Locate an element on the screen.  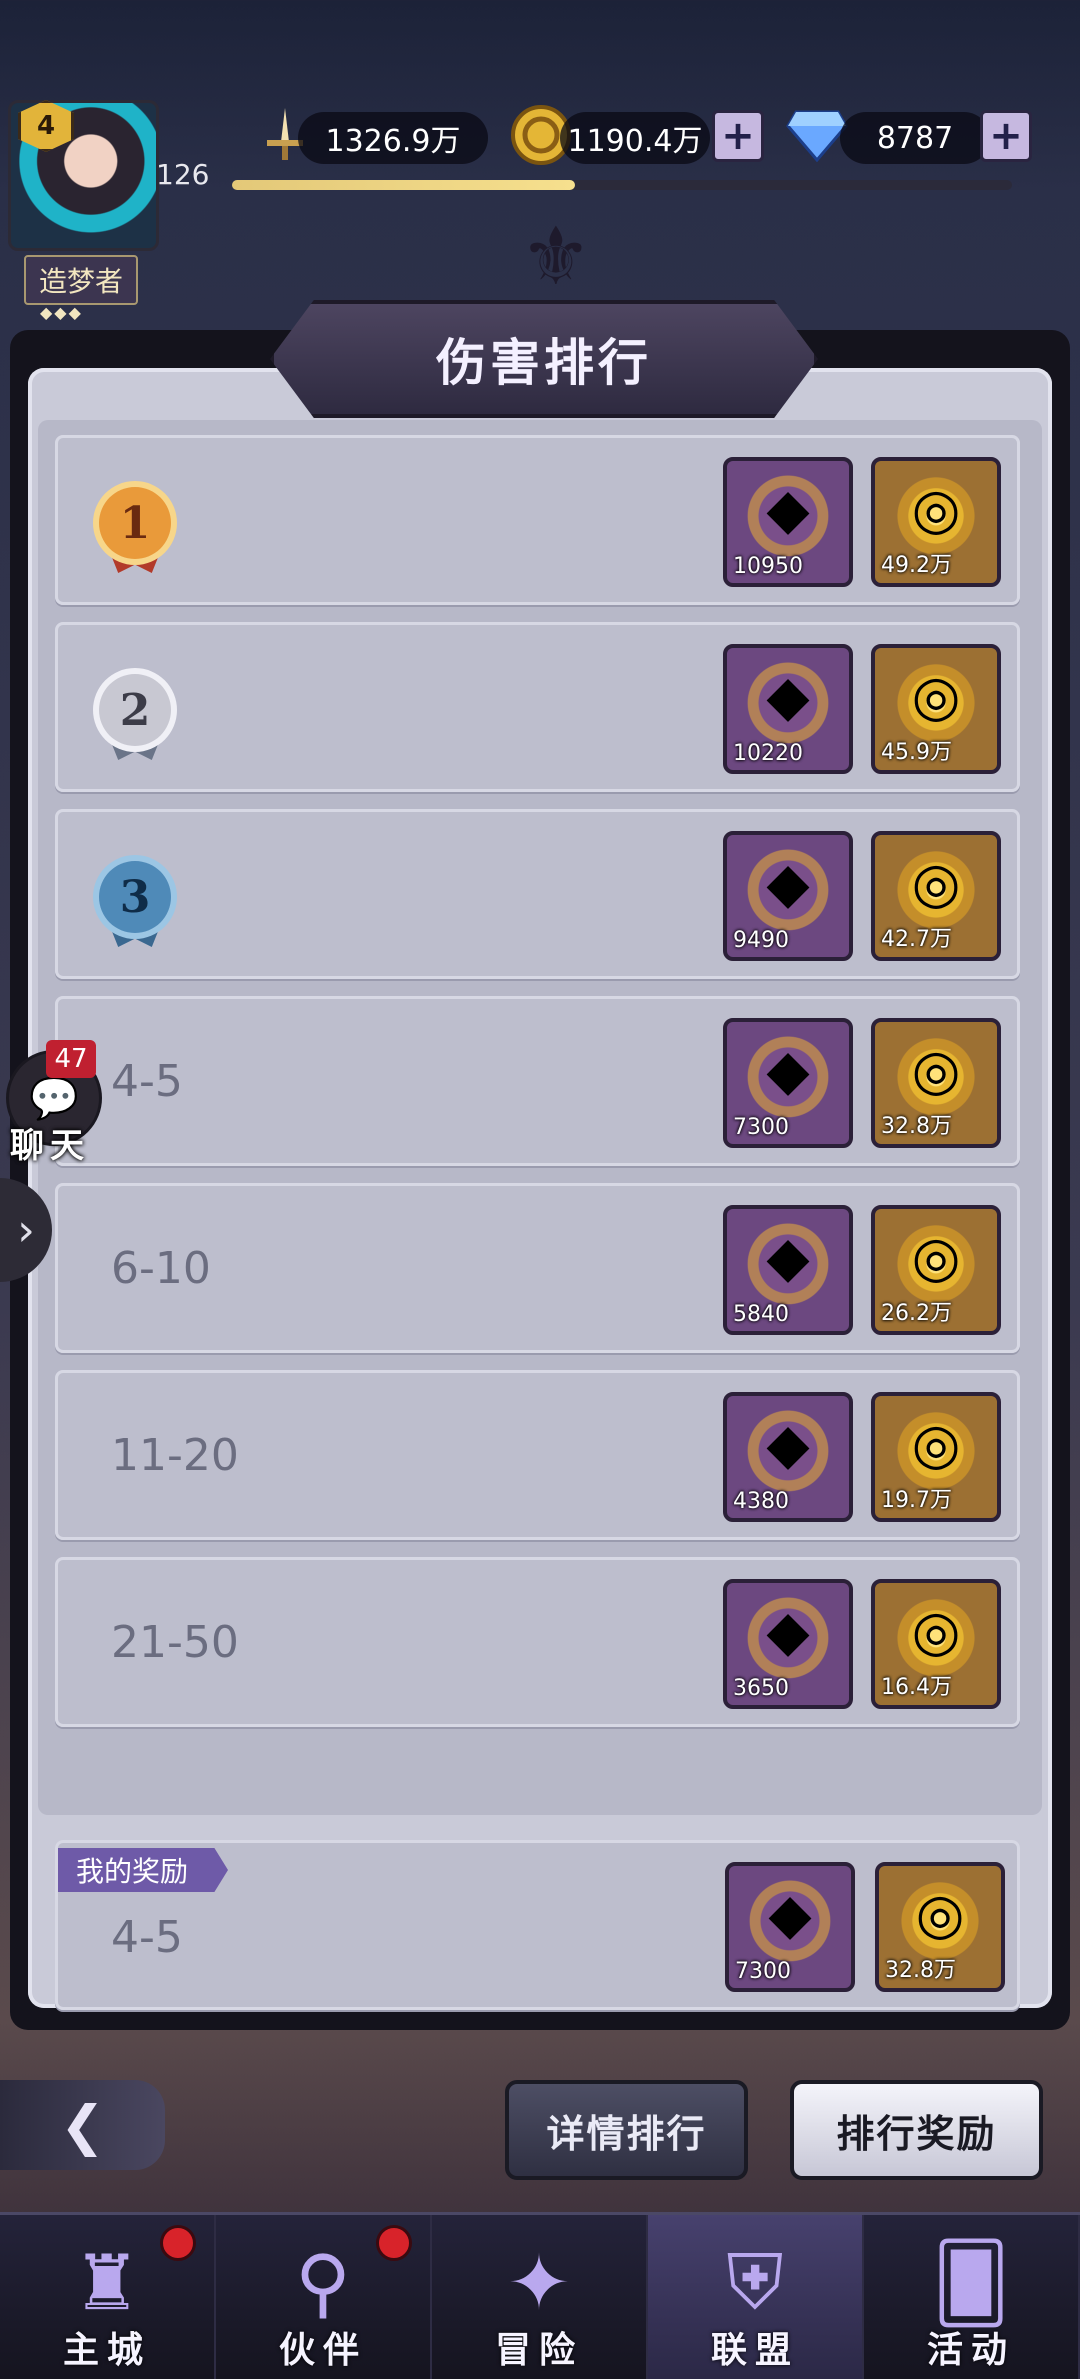
rank-range-label: 21-50 is located at coordinates (175, 1642).